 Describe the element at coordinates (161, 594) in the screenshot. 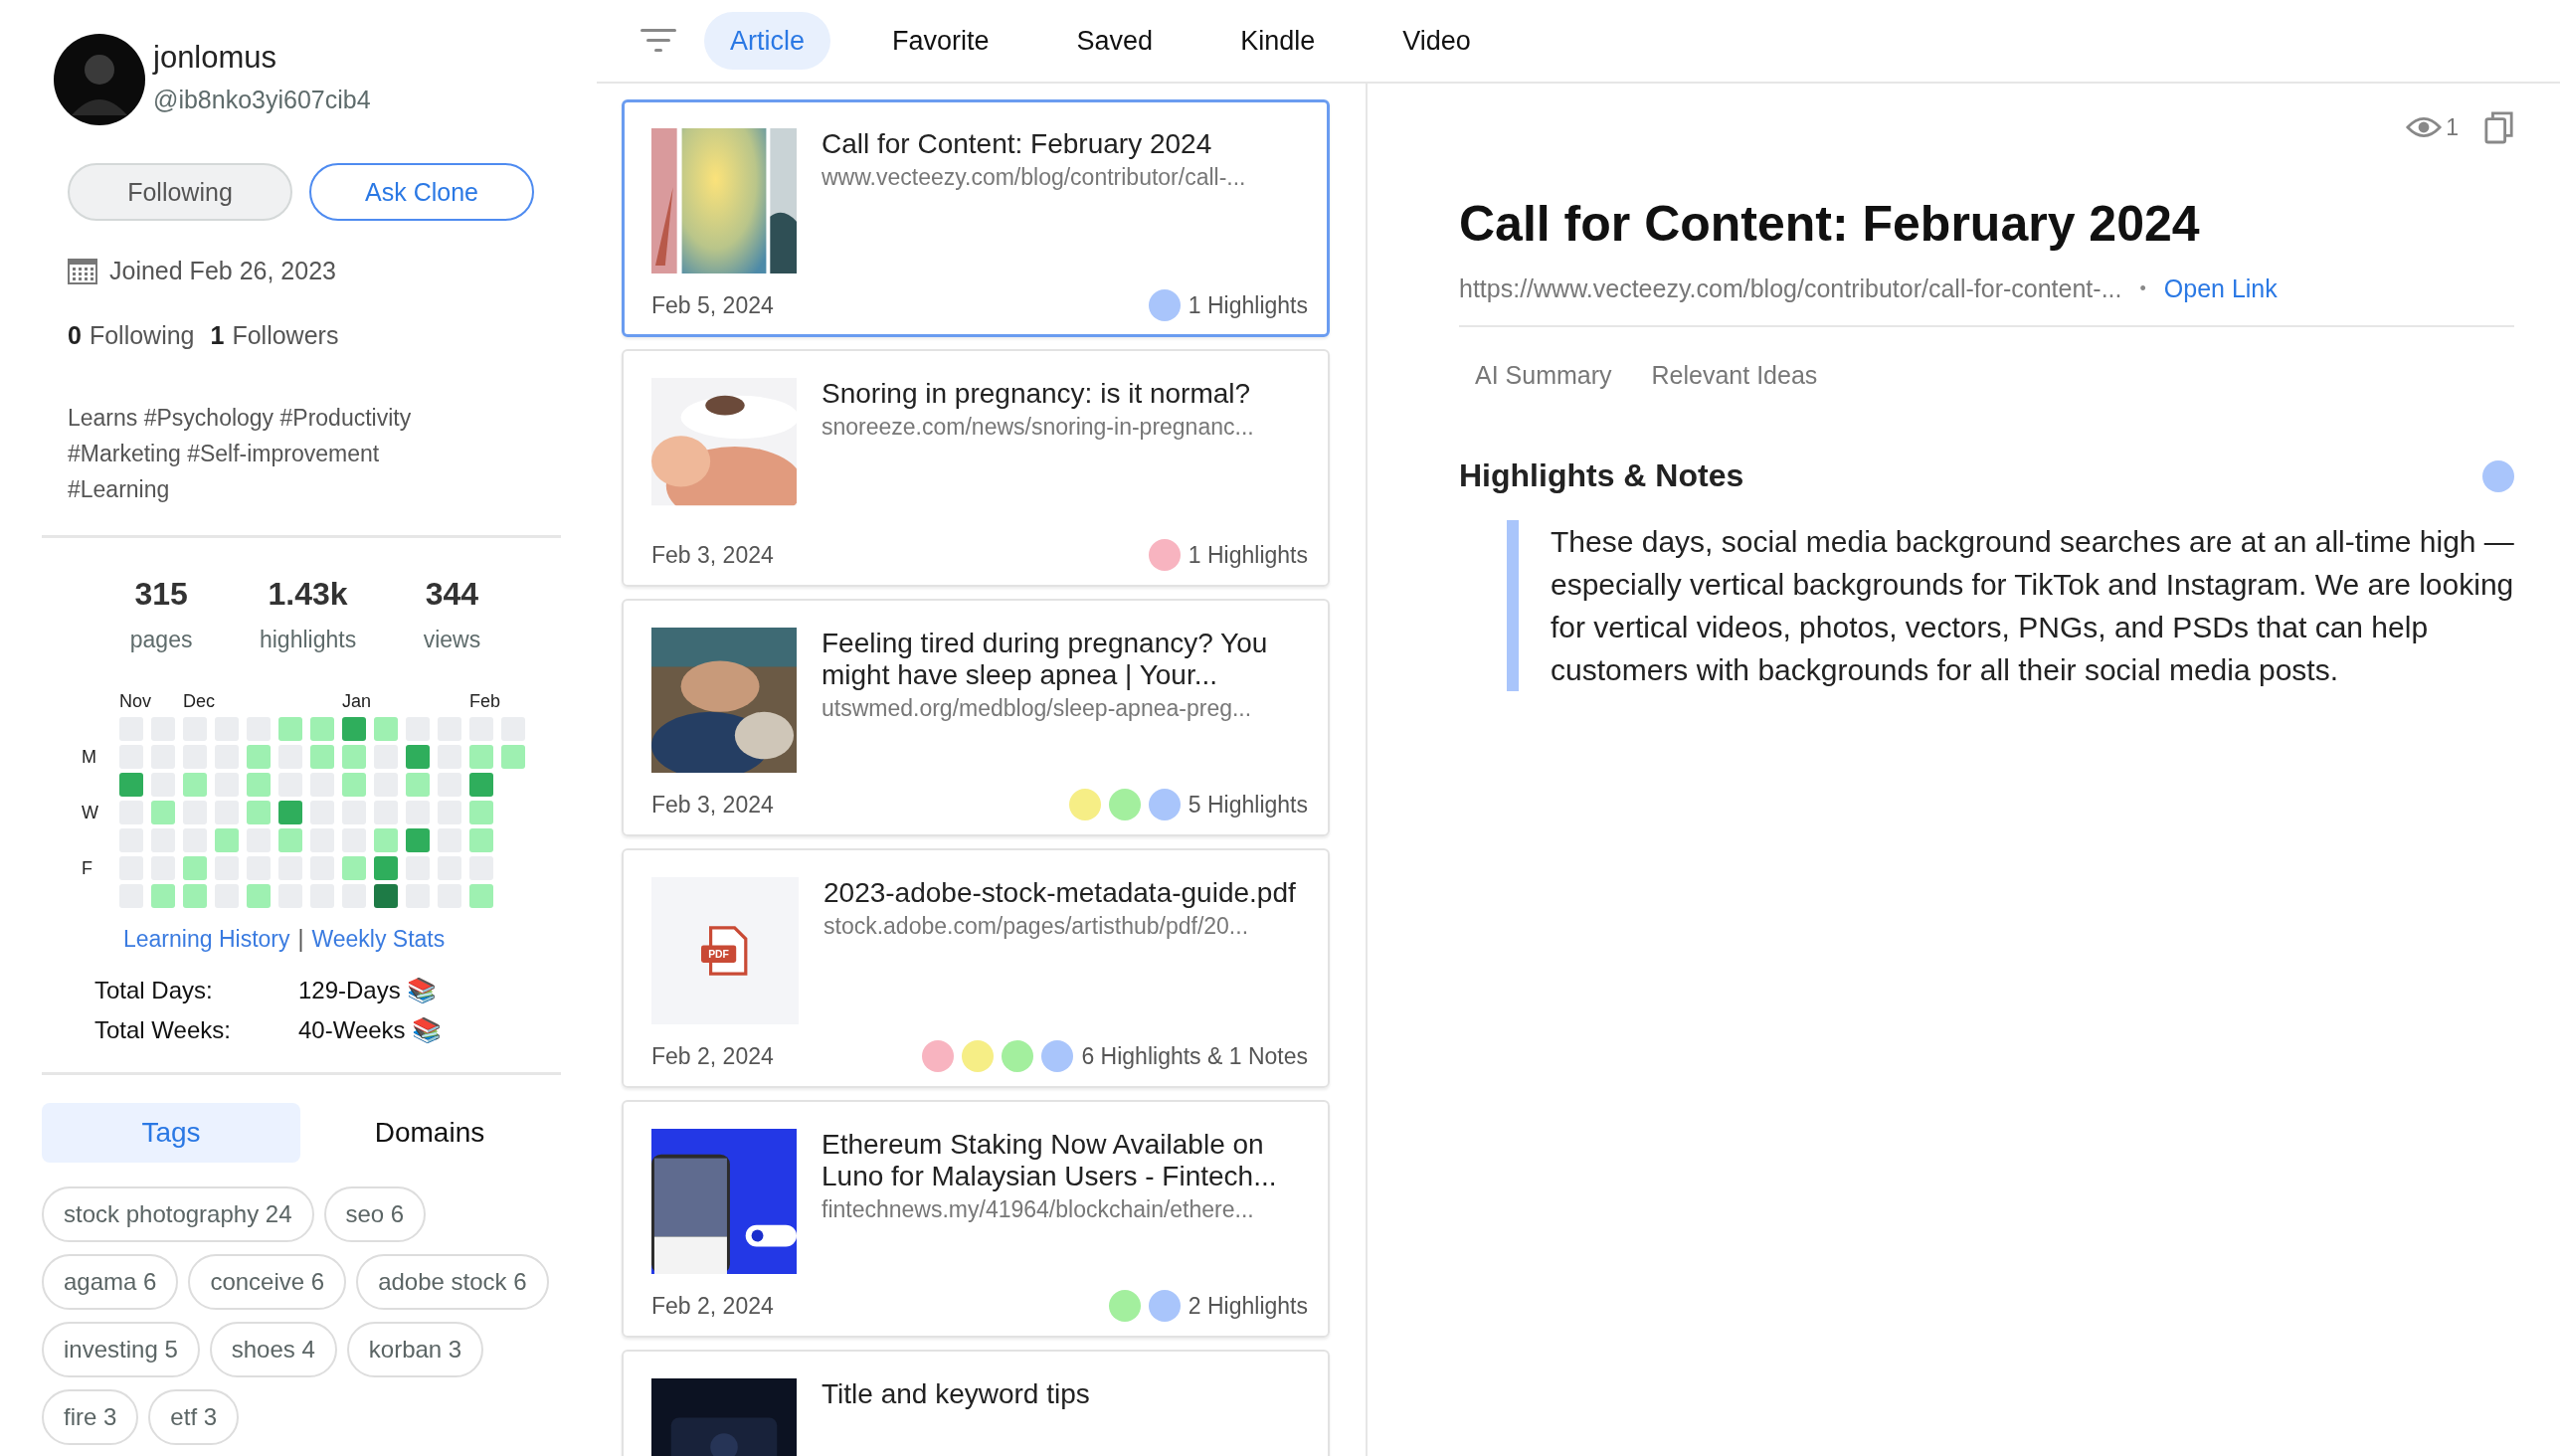

I see `stat-value: 315` at that location.